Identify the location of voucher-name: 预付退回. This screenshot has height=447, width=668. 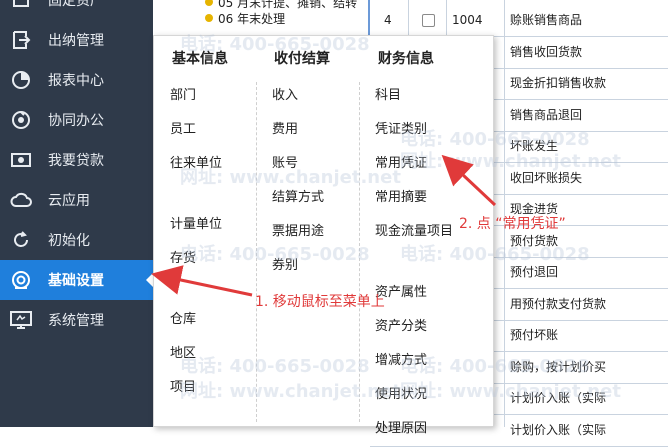
(534, 272).